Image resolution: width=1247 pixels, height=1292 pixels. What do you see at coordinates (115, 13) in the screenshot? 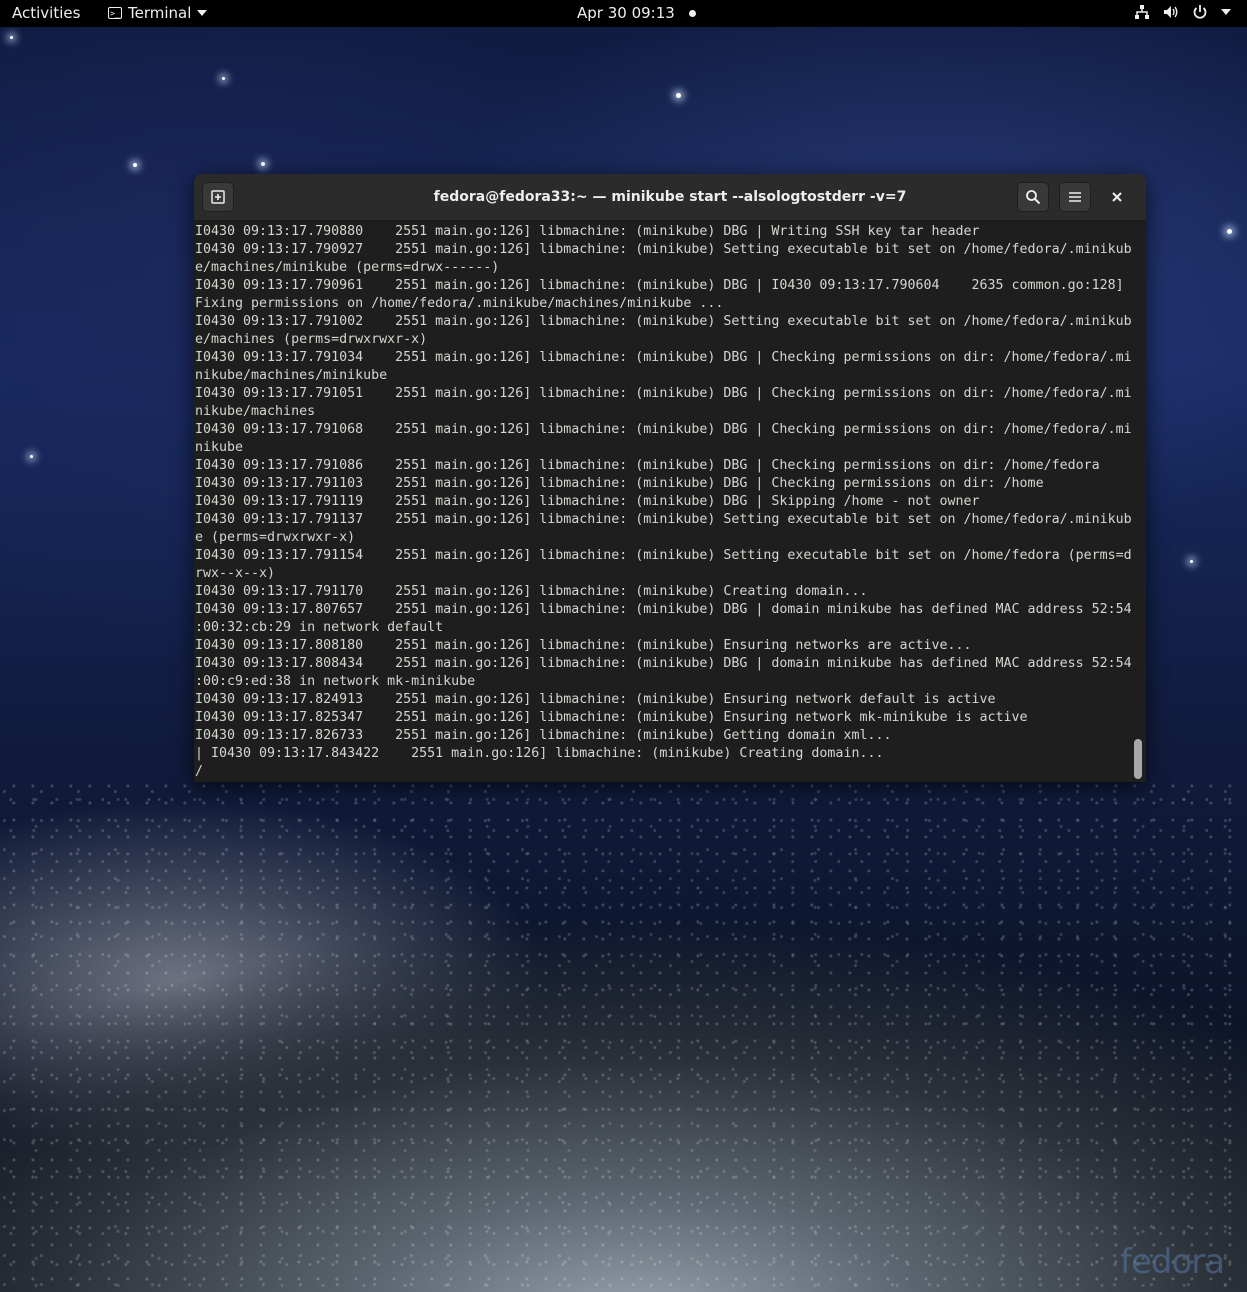
I see `terminal-app-icon: >_` at bounding box center [115, 13].